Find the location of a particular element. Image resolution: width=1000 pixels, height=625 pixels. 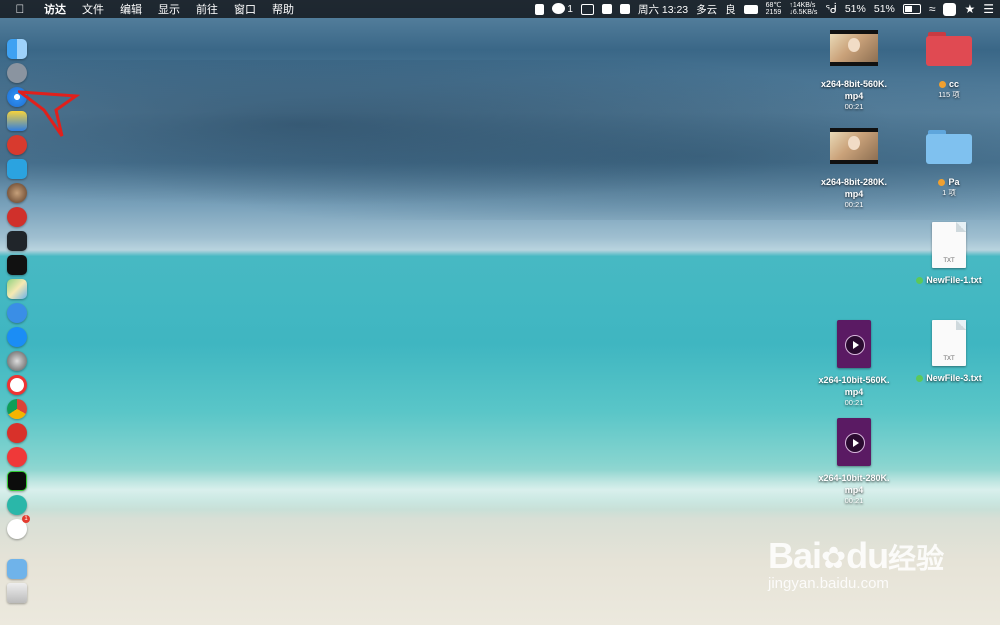

paw-icon: ✿ is located at coordinates (834, 558).